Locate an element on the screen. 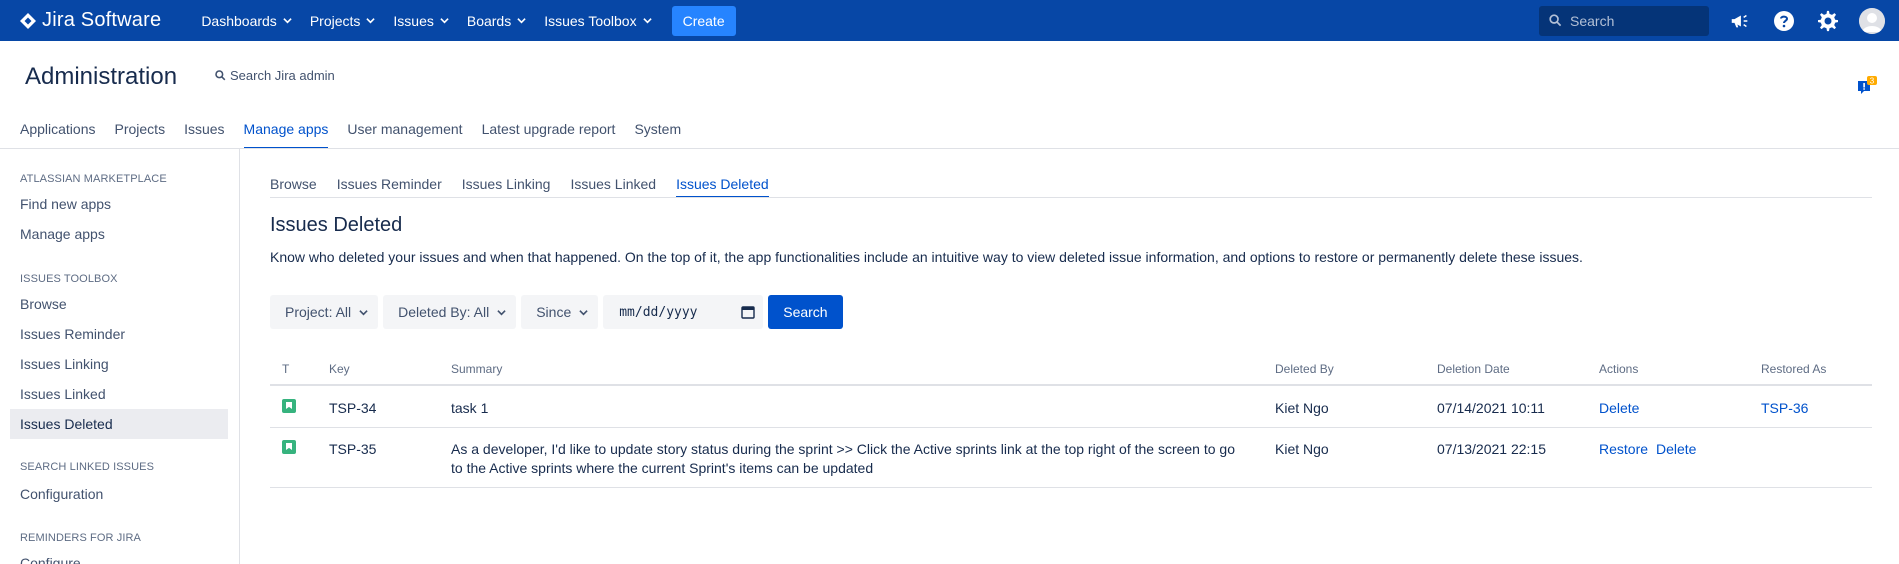 The width and height of the screenshot is (1899, 564). deleted-by-filter: Deleted By: All is located at coordinates (450, 312).